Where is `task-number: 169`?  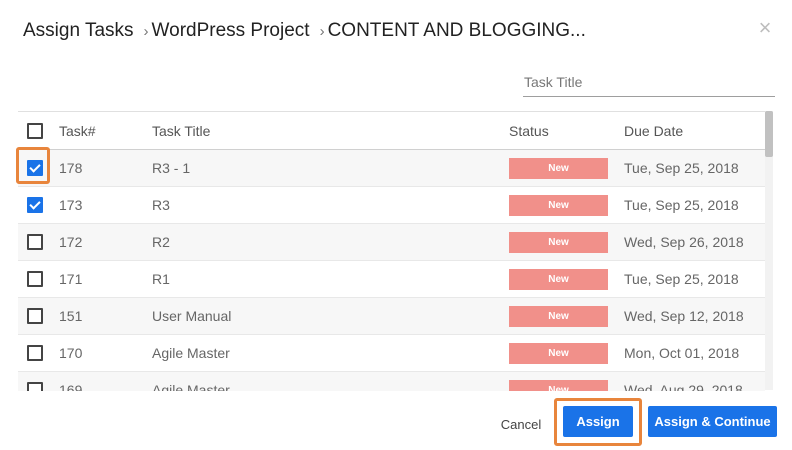
task-number: 169 is located at coordinates (71, 386).